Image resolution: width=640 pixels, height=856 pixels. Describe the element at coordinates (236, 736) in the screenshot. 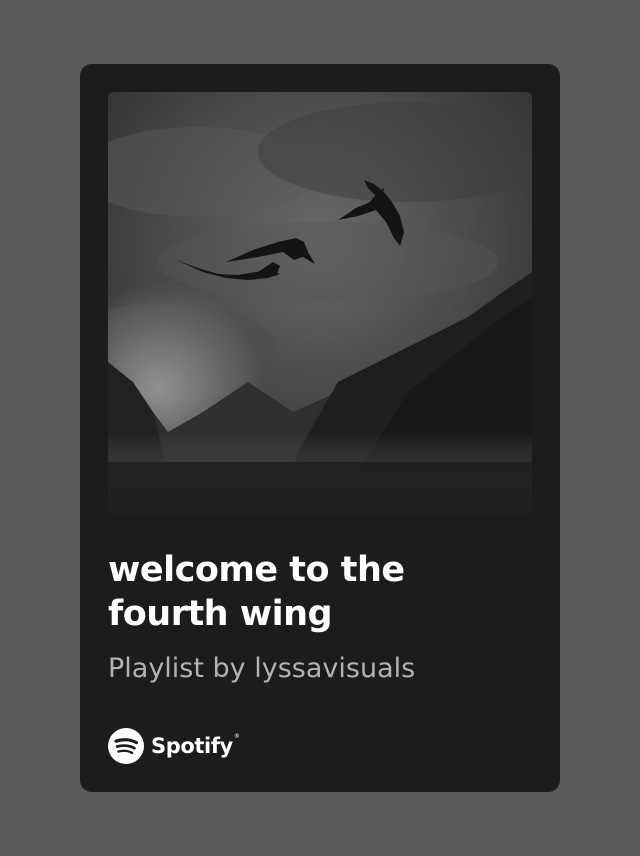

I see `trademark-symbol: ®` at that location.